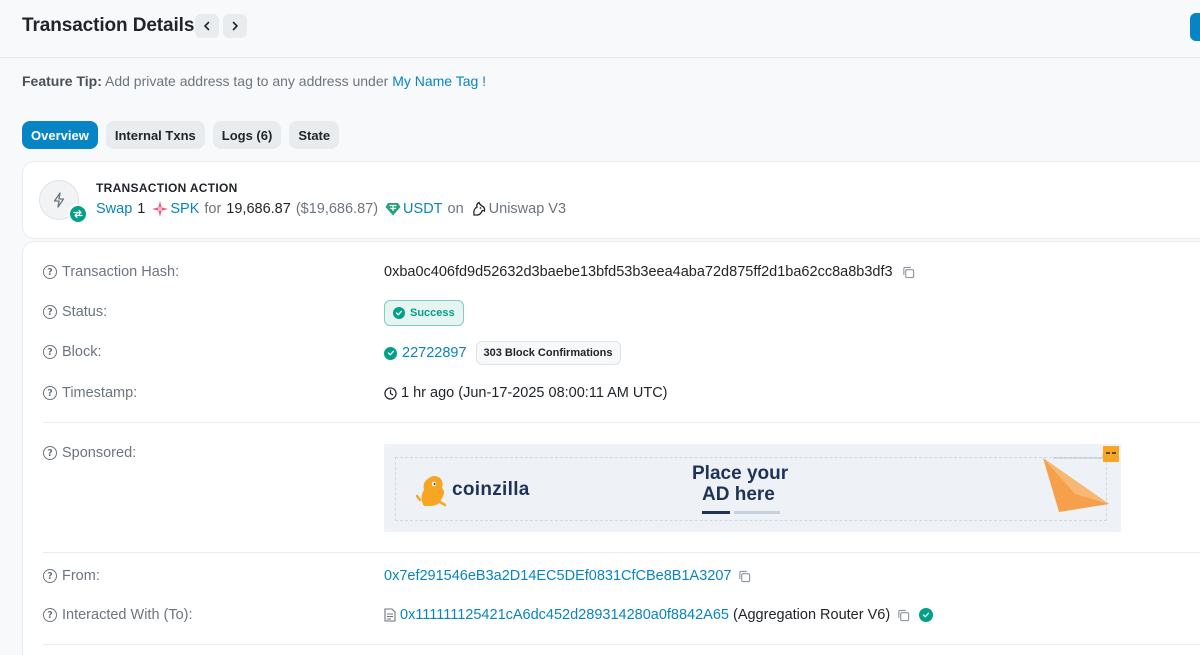  What do you see at coordinates (121, 272) in the screenshot?
I see `hash-label: Transaction Hash:` at bounding box center [121, 272].